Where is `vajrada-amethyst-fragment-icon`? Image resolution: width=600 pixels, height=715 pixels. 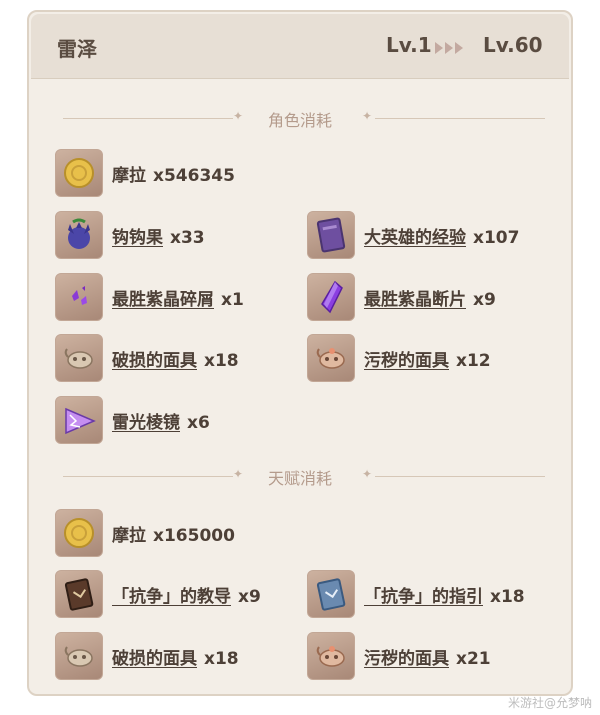
vajrada-amethyst-fragment-icon is located at coordinates (331, 297).